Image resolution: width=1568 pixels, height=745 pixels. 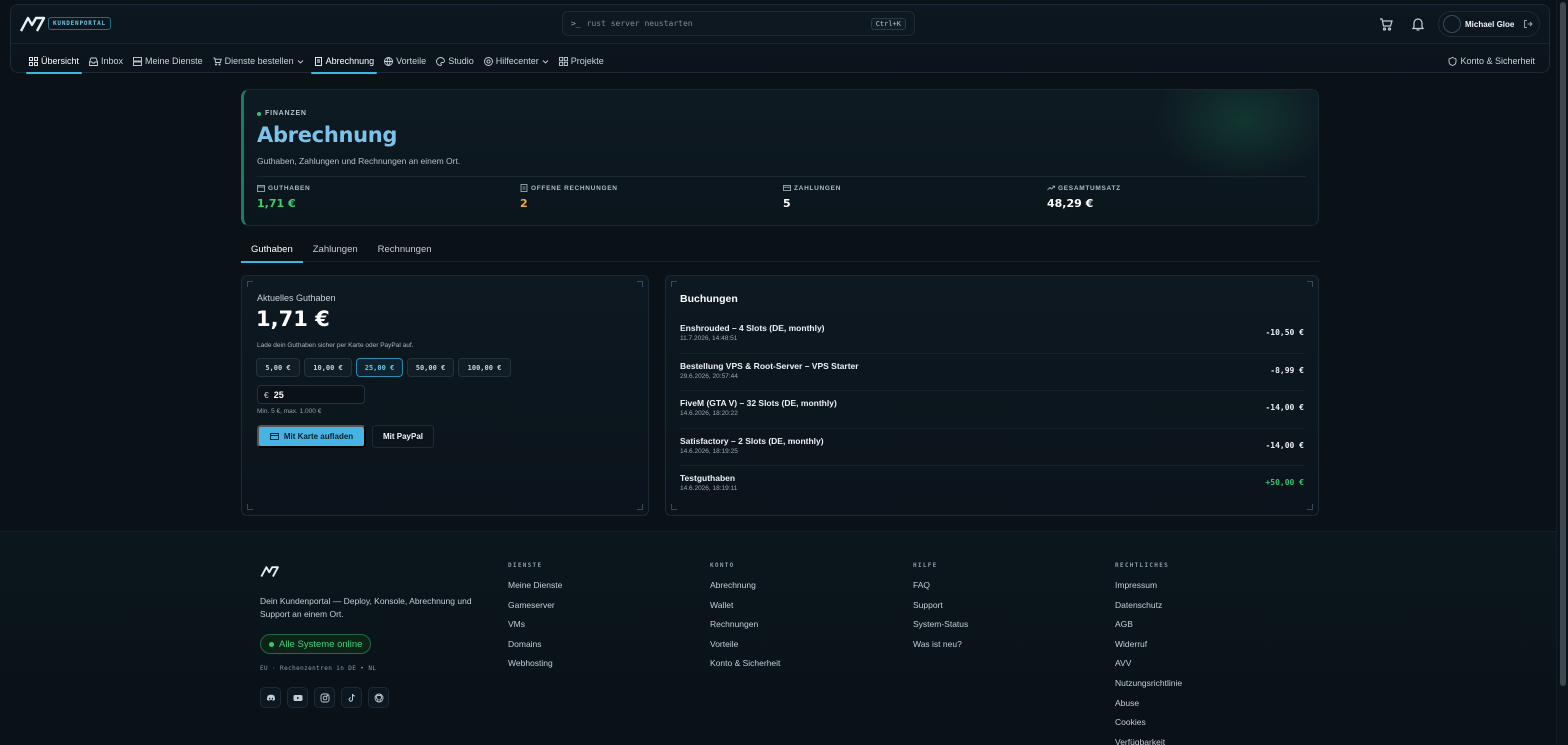 I want to click on nav-item-my-services: Meine Dienste, so click(x=168, y=61).